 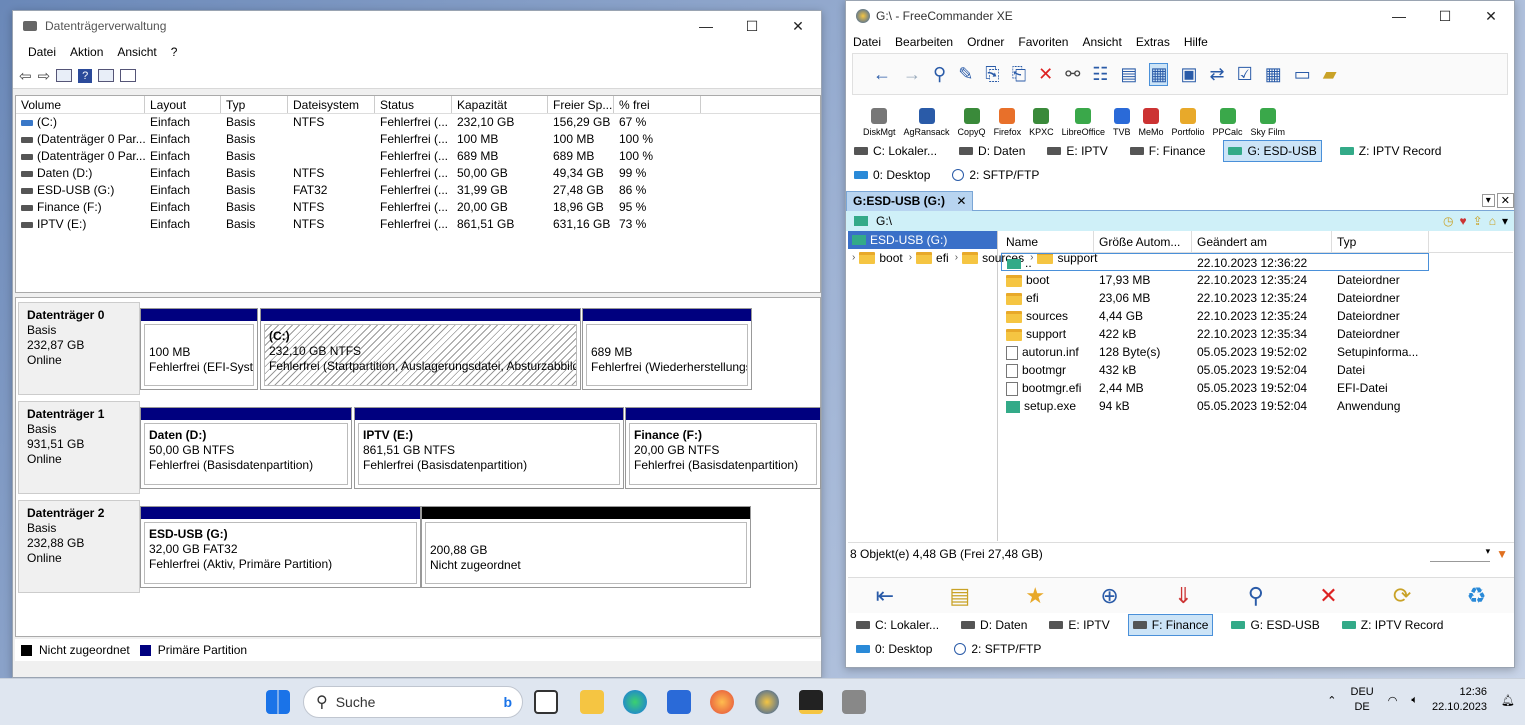 What do you see at coordinates (1393, 700) in the screenshot?
I see `wifi-icon: ◠` at bounding box center [1393, 700].